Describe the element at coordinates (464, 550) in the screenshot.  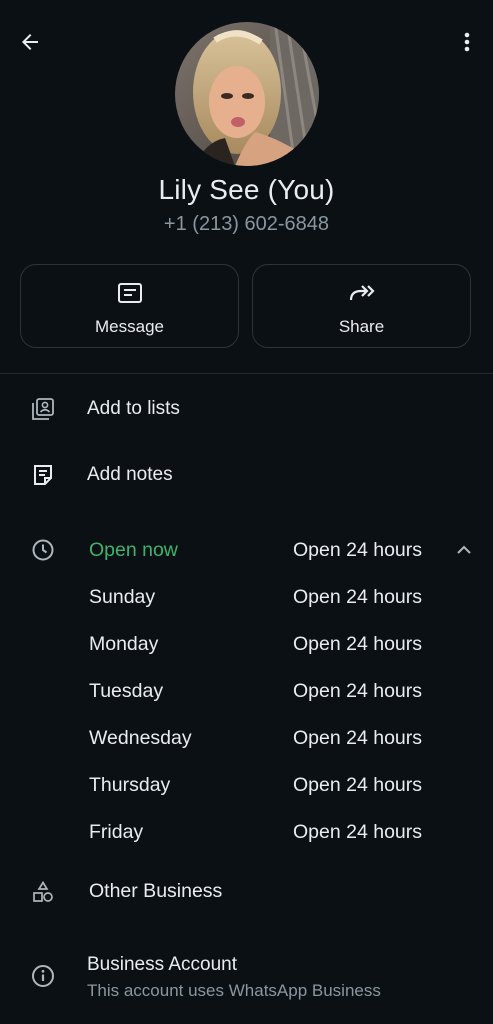
I see `chevron-up-icon` at that location.